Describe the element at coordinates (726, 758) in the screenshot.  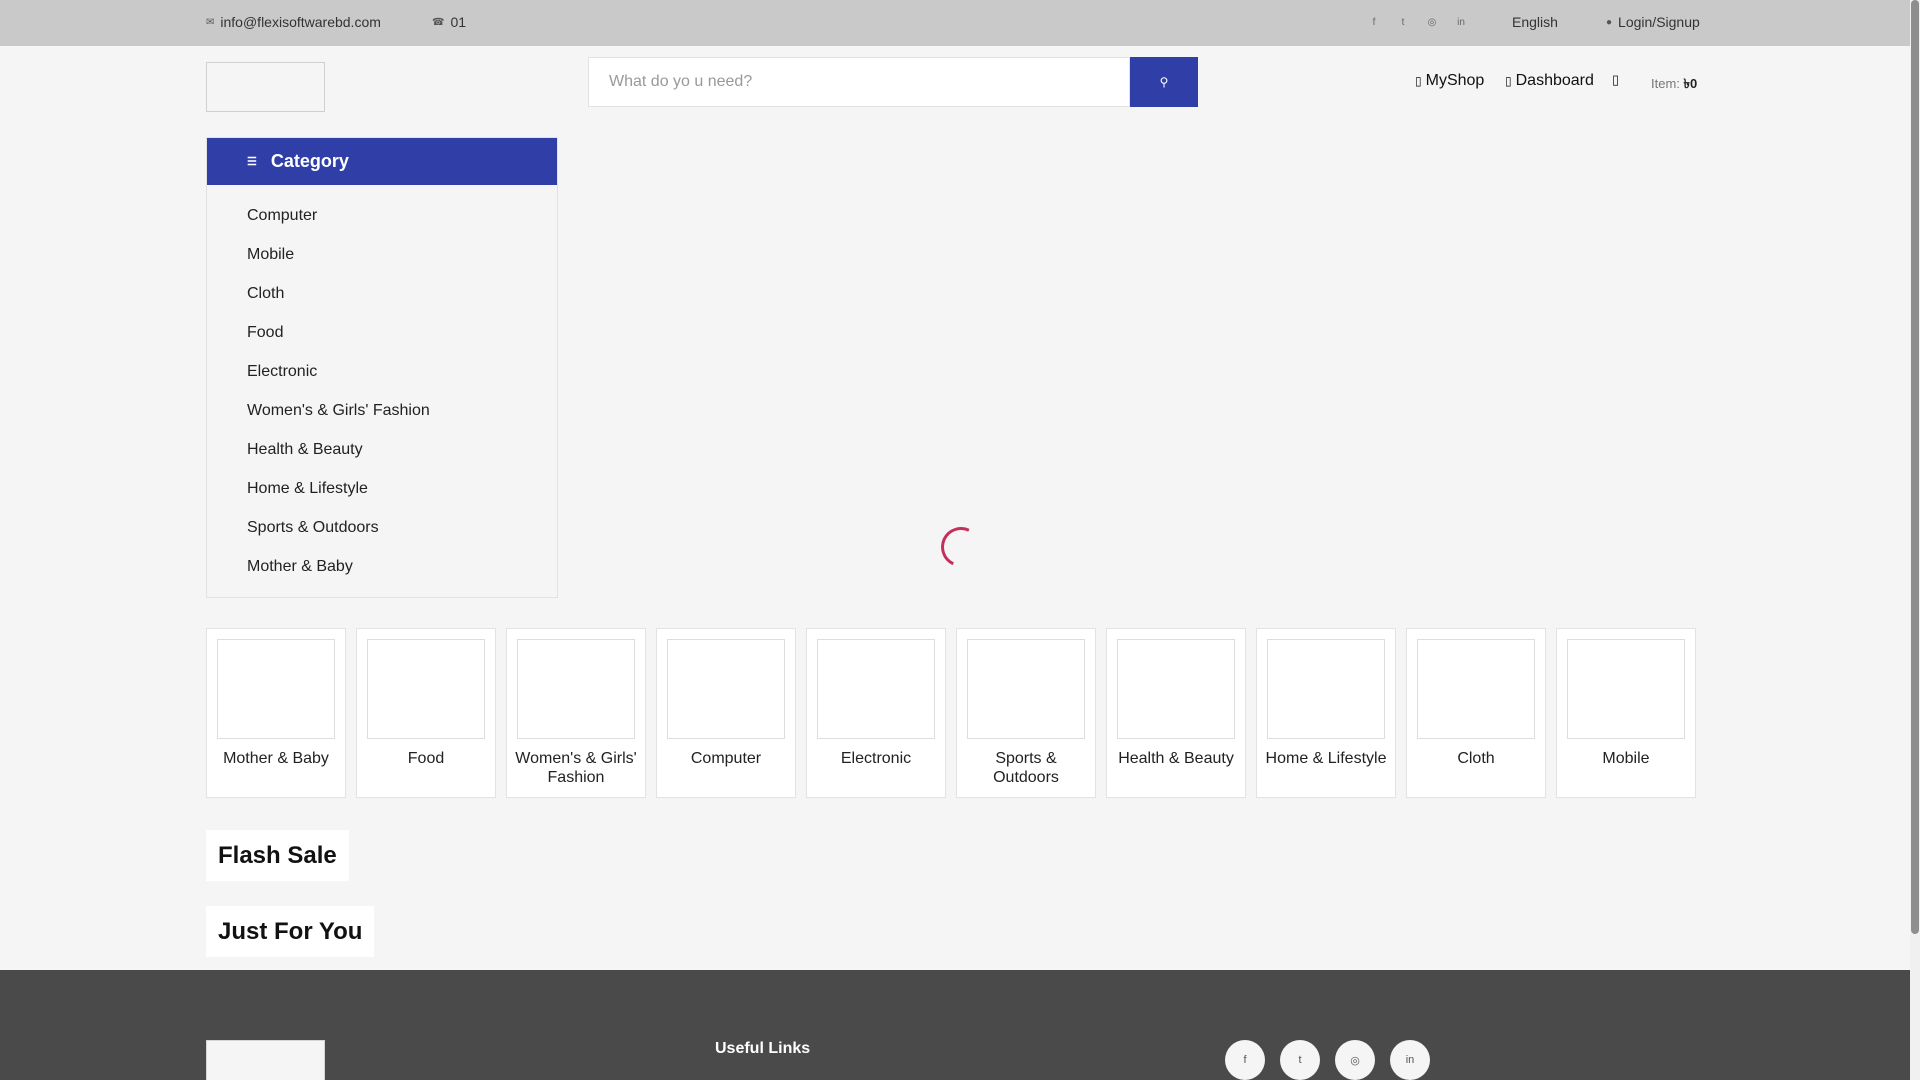
I see `category-card-label: Computer` at that location.